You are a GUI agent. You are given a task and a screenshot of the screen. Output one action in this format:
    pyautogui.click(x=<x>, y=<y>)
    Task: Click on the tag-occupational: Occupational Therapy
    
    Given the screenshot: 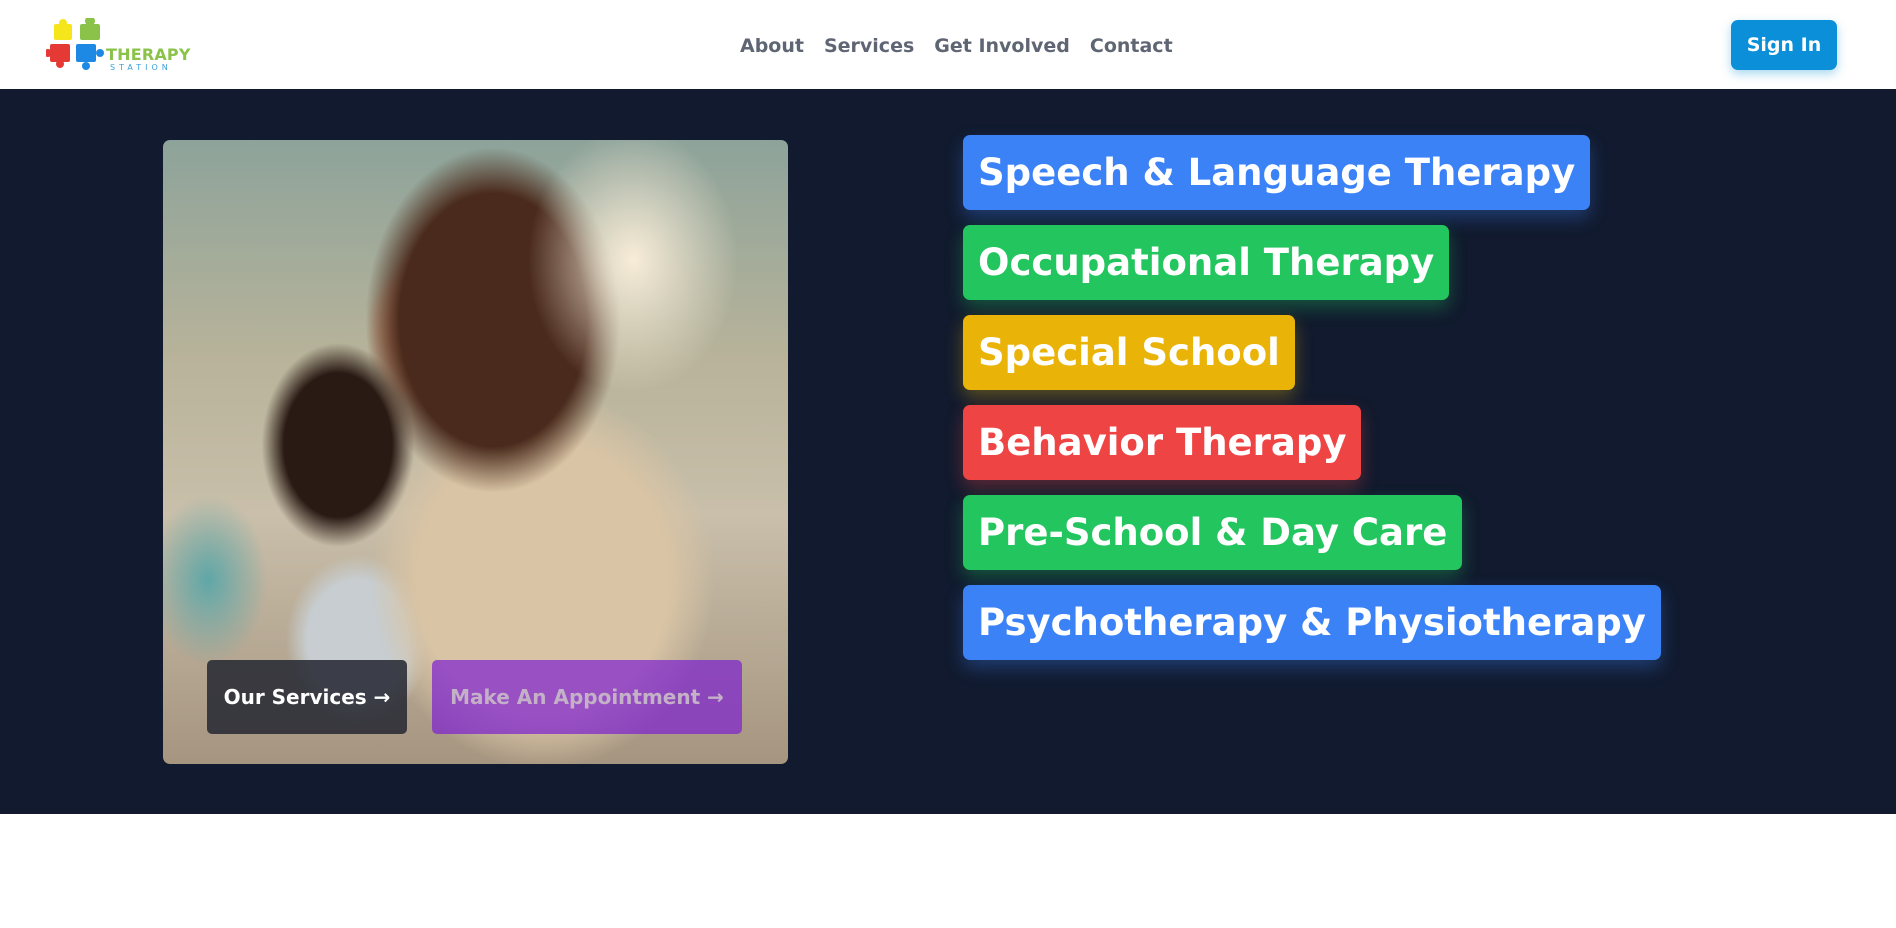 What is the action you would take?
    pyautogui.click(x=1206, y=262)
    